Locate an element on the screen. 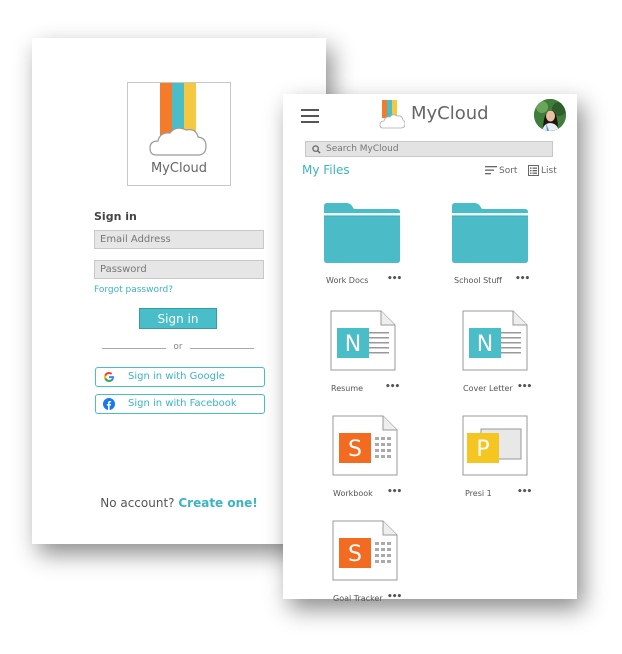  search-input: Search MyCloud is located at coordinates (429, 149).